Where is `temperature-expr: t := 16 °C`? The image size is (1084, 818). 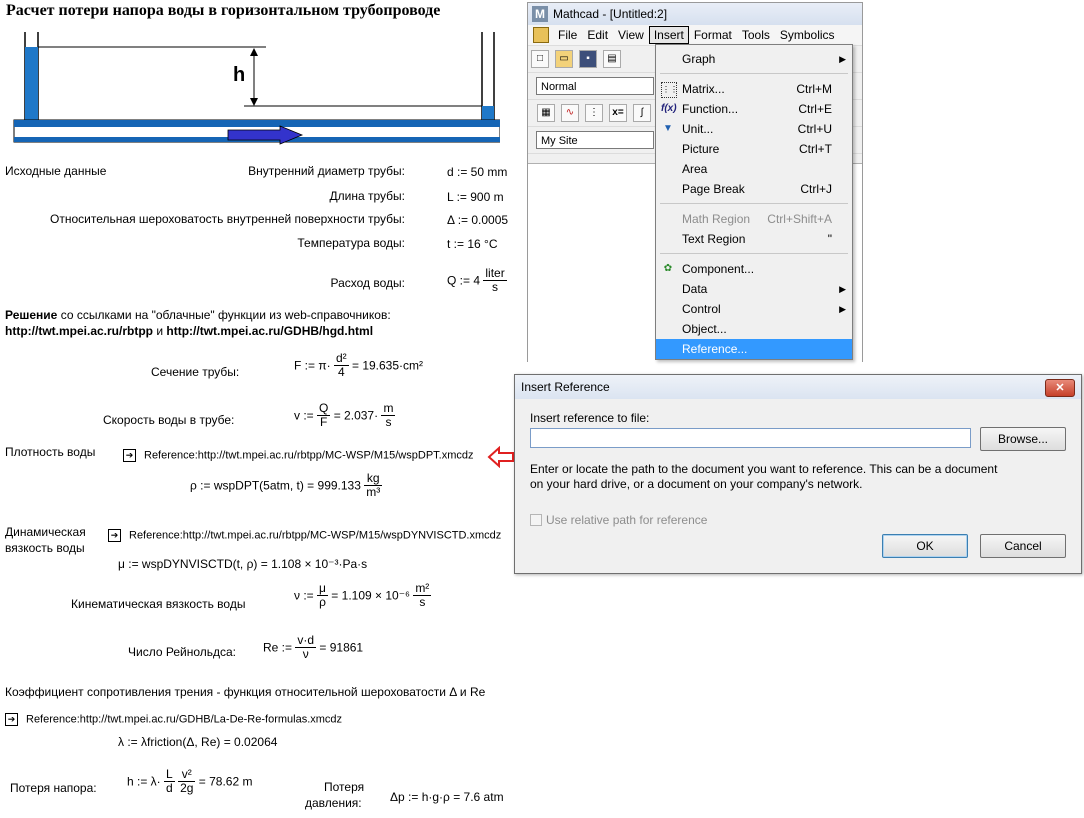 temperature-expr: t := 16 °C is located at coordinates (472, 244).